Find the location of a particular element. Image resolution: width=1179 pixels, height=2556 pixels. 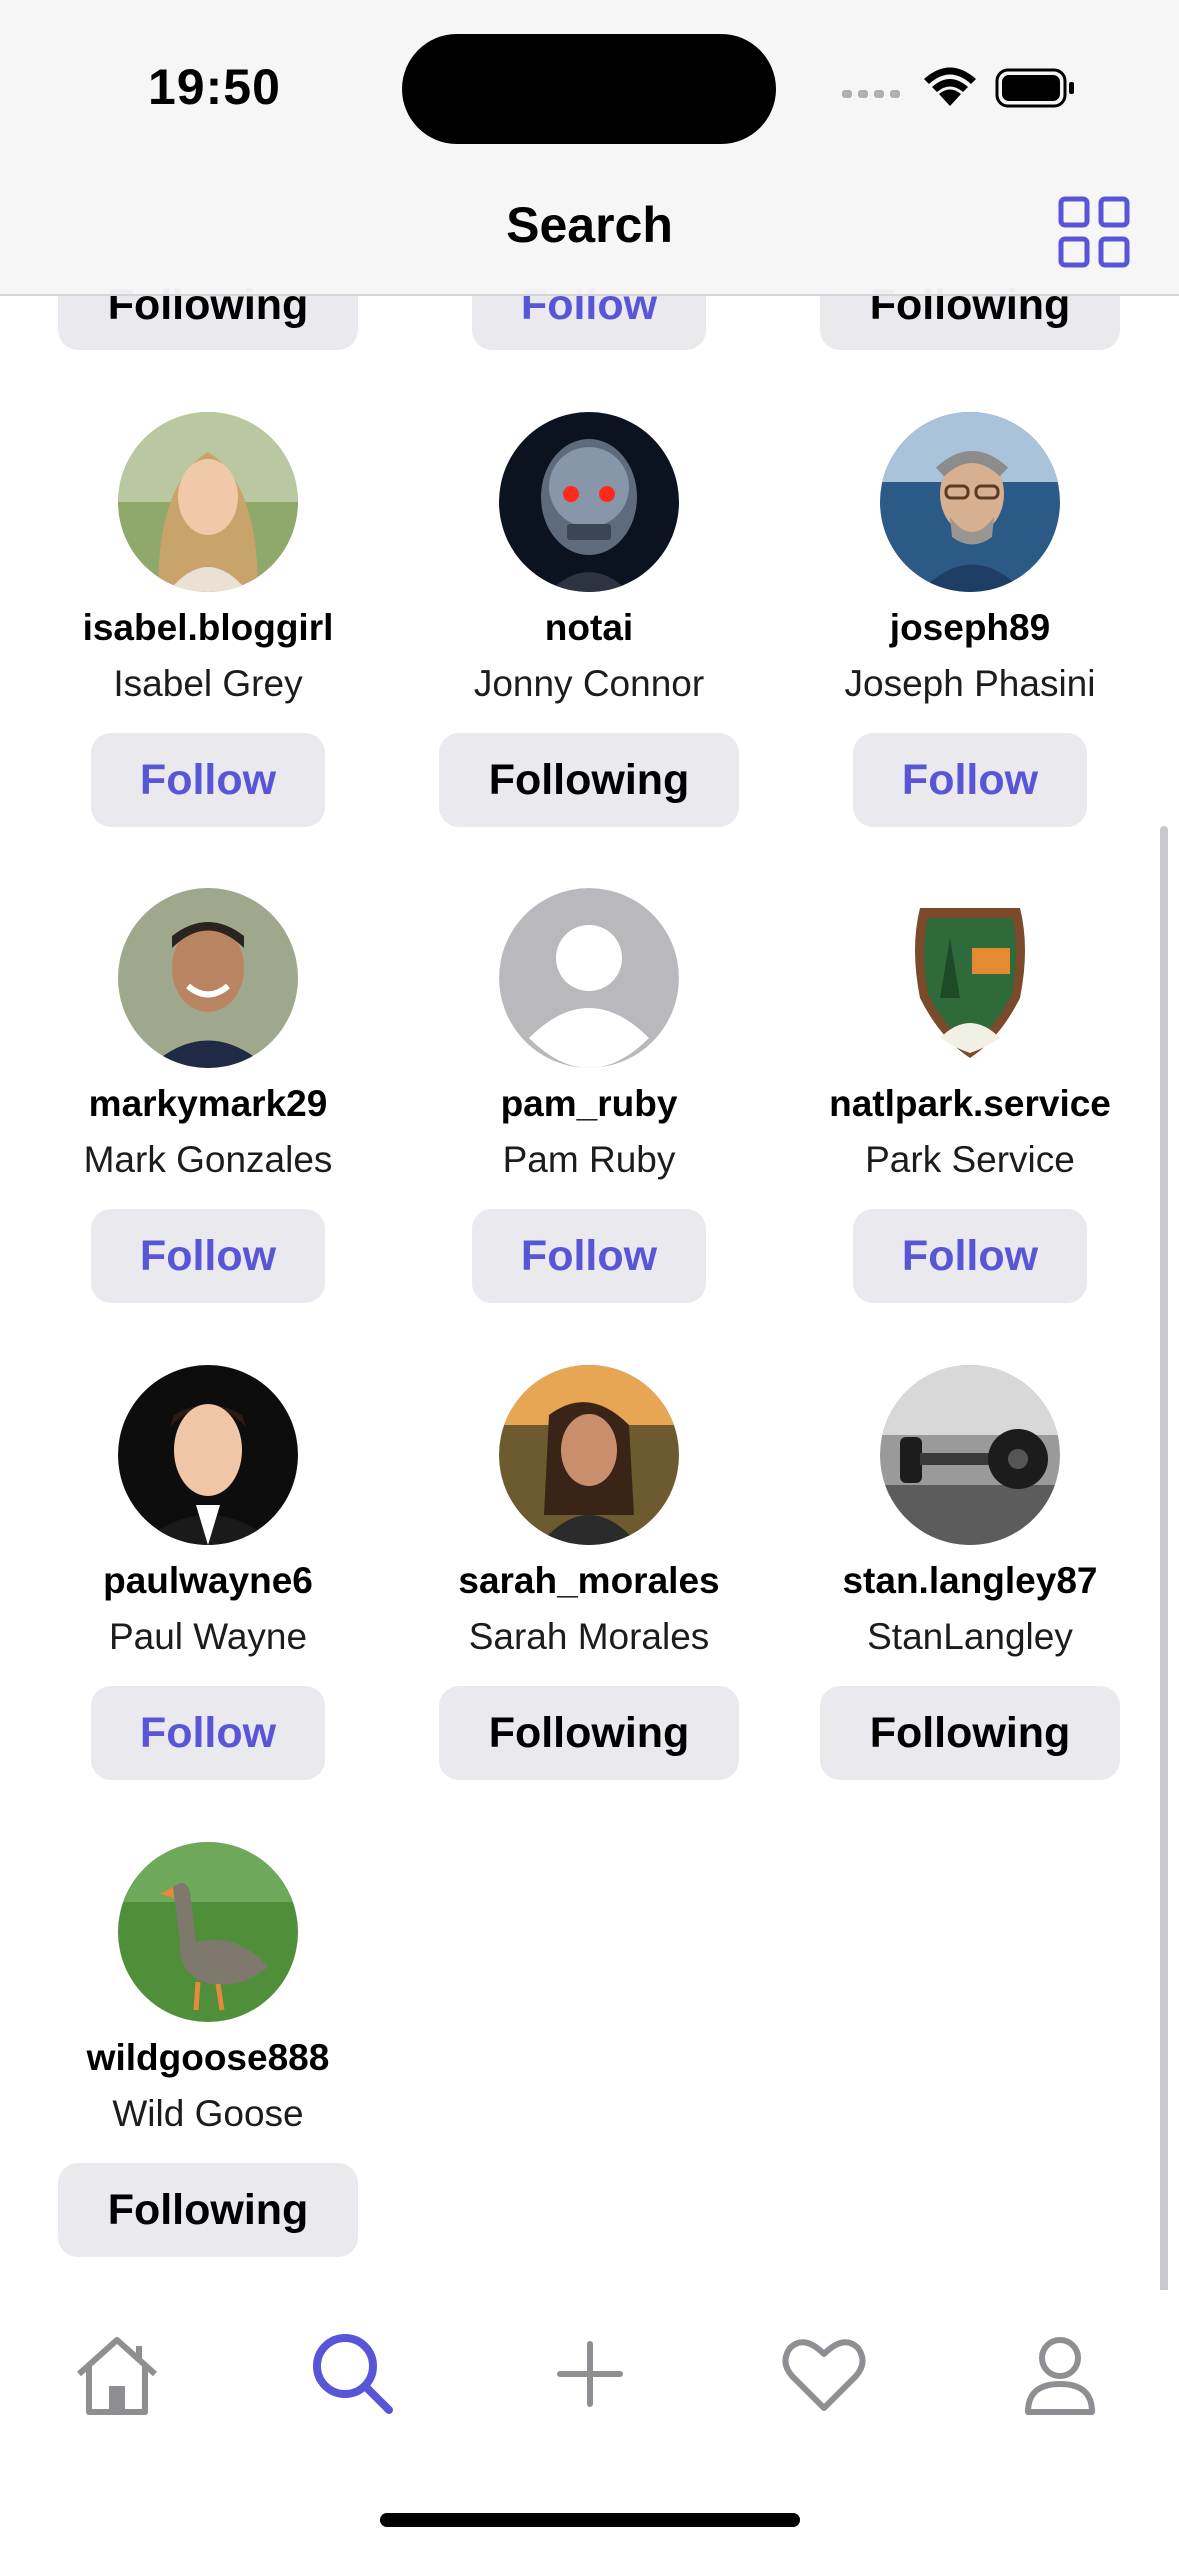

heart-icon is located at coordinates (824, 2374).